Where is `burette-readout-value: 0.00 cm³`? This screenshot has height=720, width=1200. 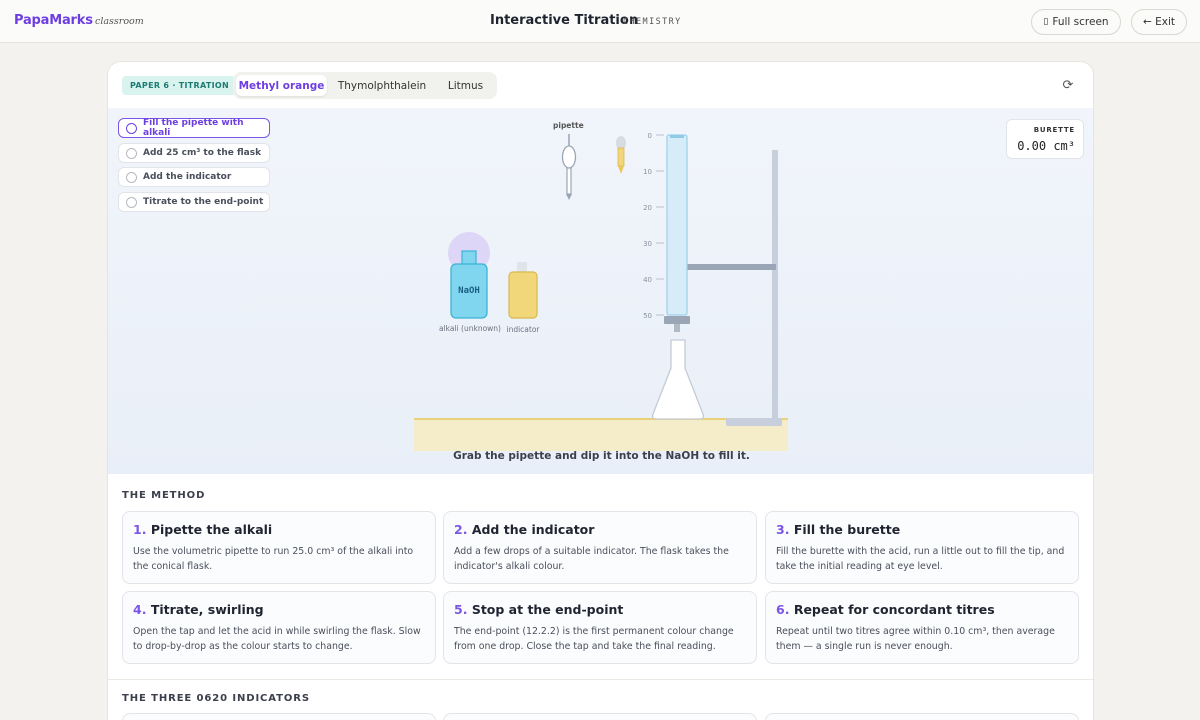
burette-readout-value: 0.00 cm³ is located at coordinates (1046, 146).